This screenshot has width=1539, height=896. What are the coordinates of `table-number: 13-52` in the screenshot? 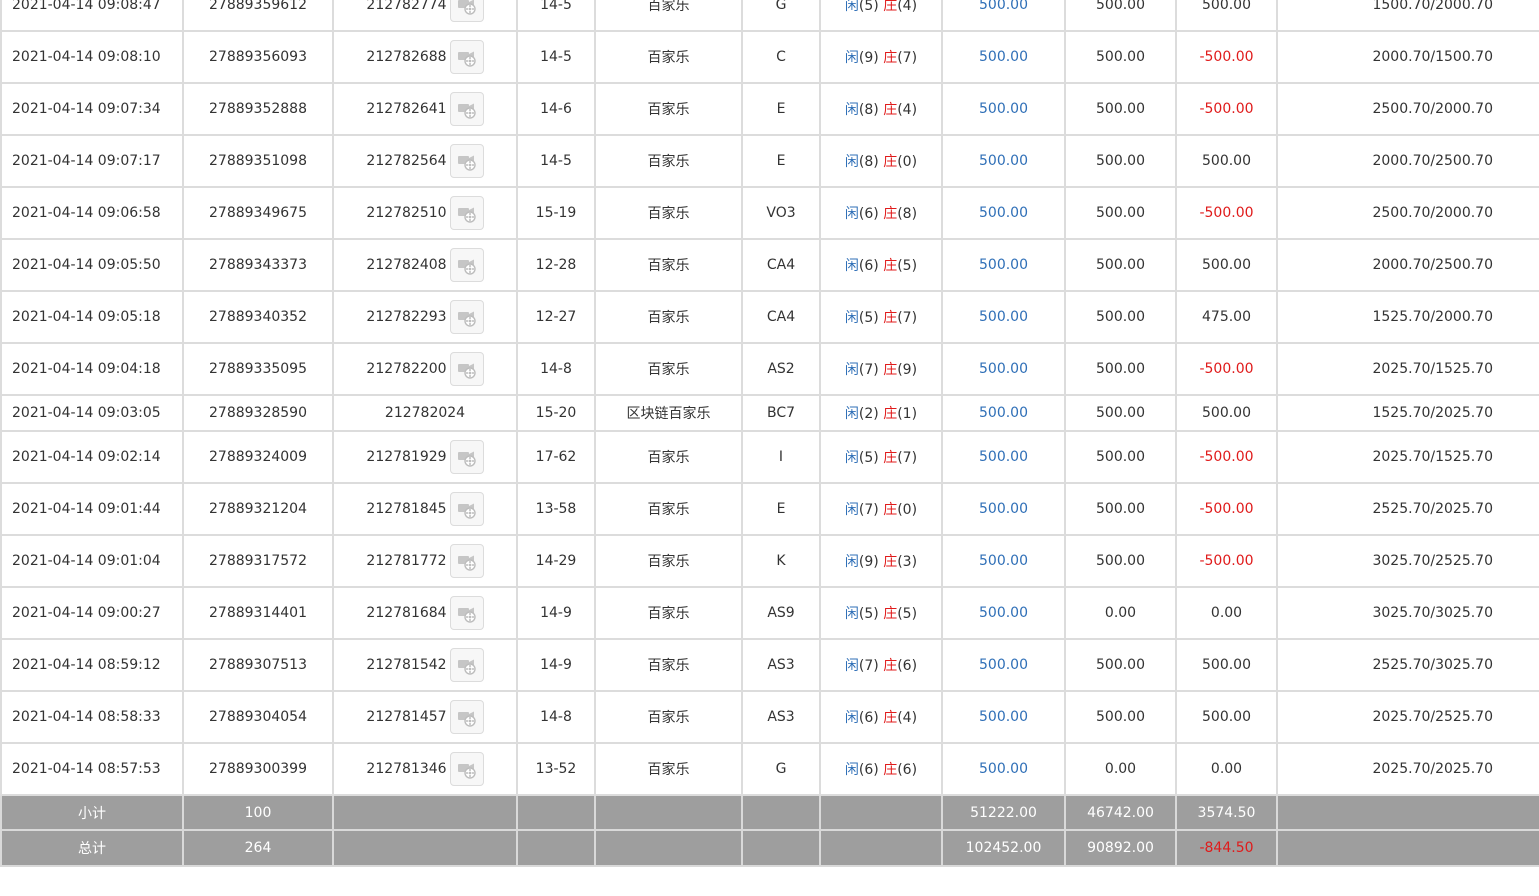 It's located at (556, 769).